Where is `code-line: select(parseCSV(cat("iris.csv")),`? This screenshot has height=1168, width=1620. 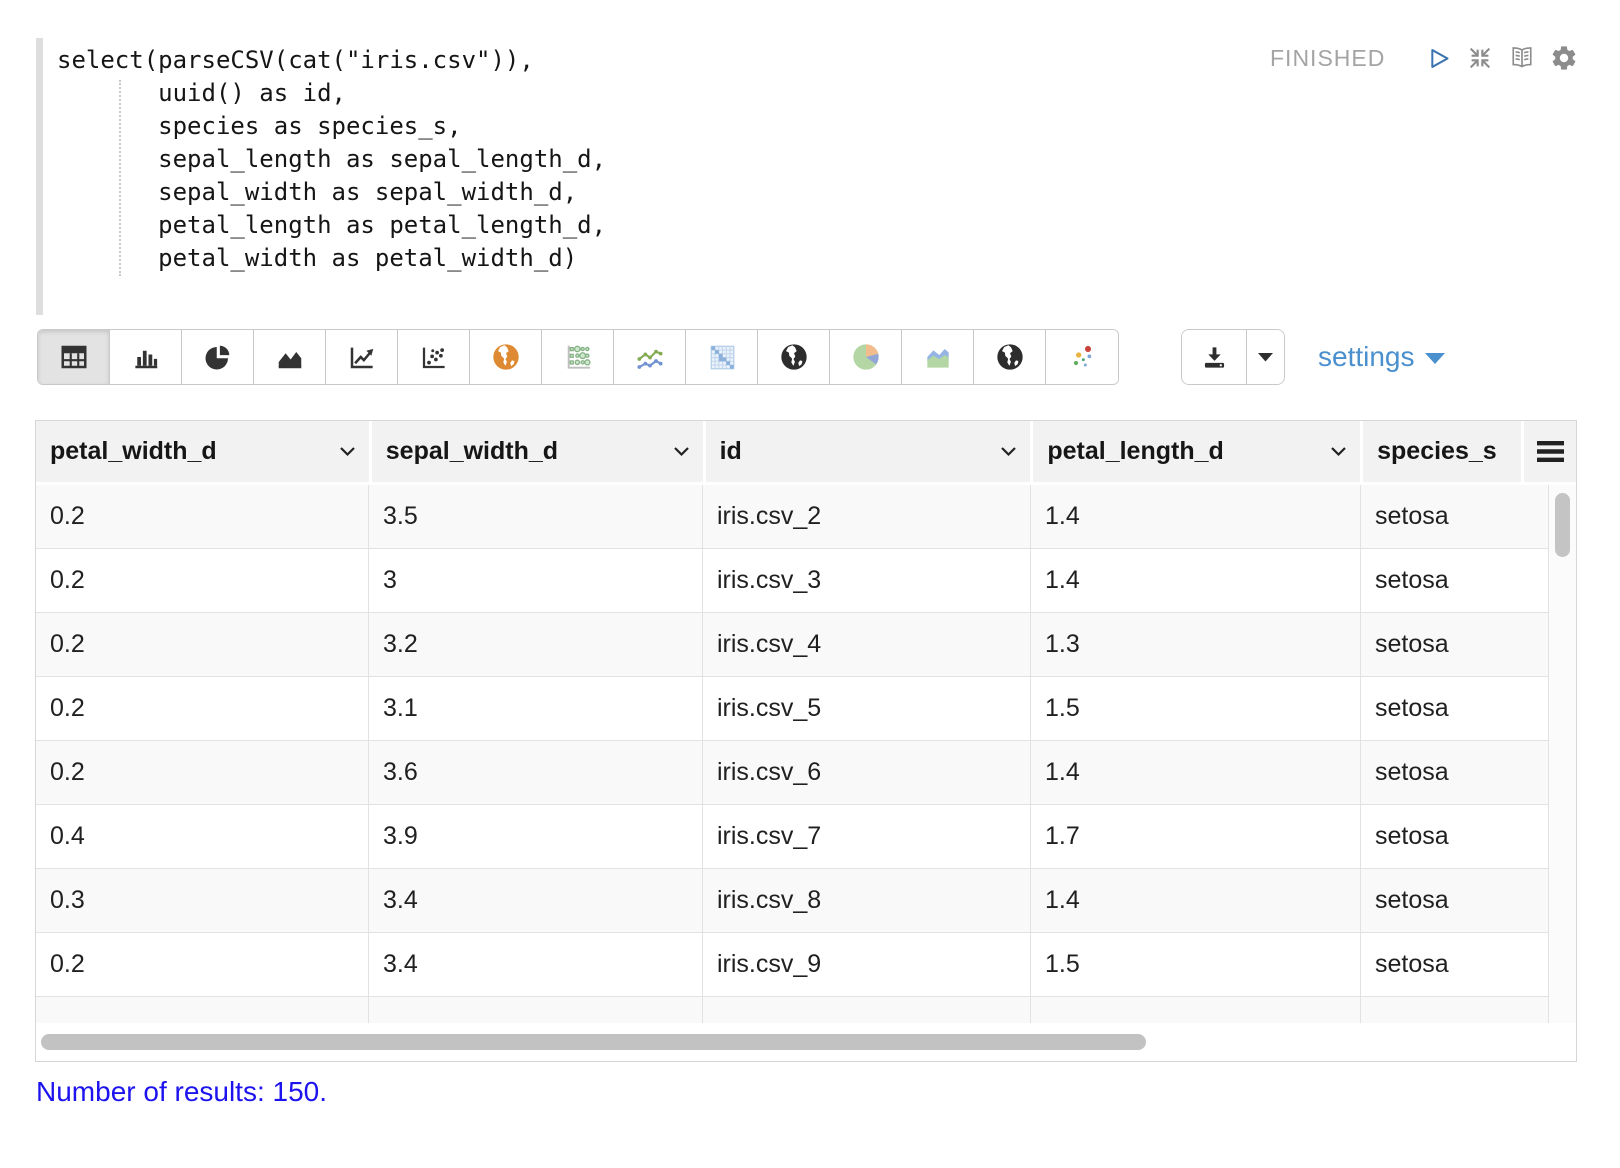
code-line: select(parseCSV(cat("iris.csv")), is located at coordinates (295, 60).